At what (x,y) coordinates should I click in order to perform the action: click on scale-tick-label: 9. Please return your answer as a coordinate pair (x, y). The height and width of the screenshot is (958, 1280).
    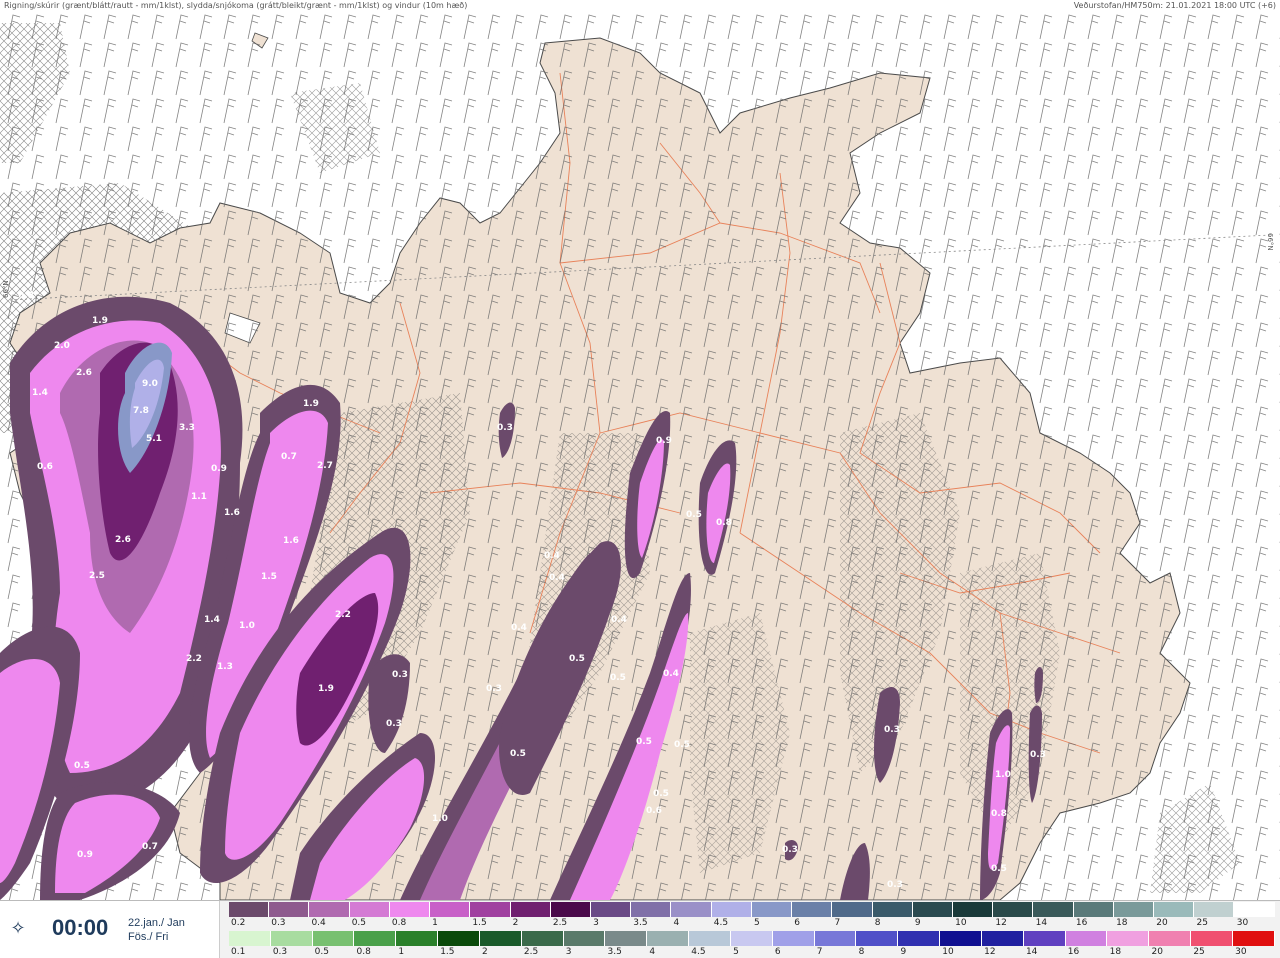
    Looking at the image, I should click on (917, 923).